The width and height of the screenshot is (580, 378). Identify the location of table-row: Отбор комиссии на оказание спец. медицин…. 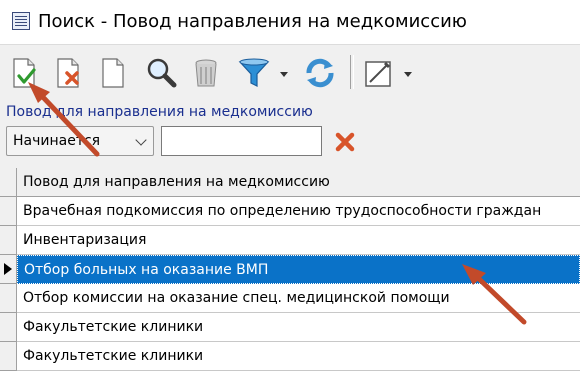
(290, 298).